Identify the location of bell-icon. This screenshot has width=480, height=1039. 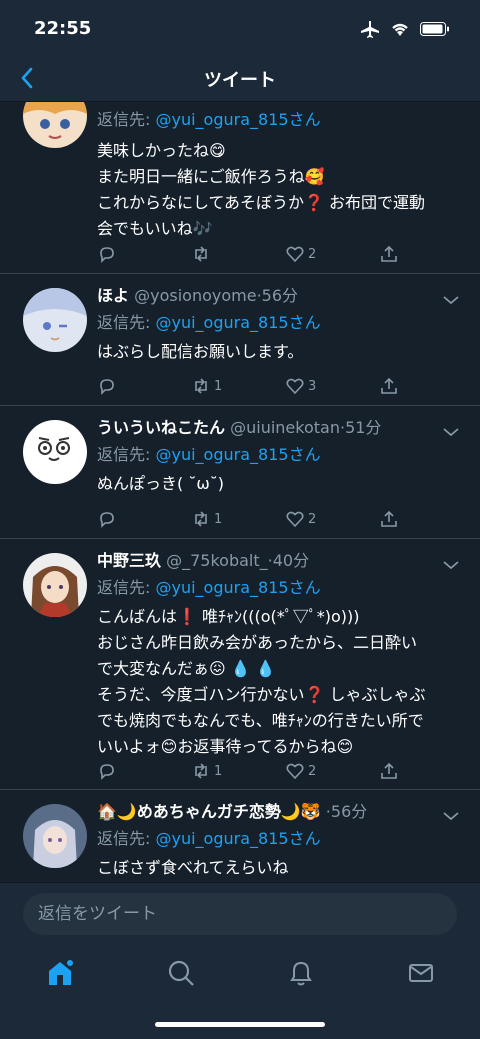
(301, 973).